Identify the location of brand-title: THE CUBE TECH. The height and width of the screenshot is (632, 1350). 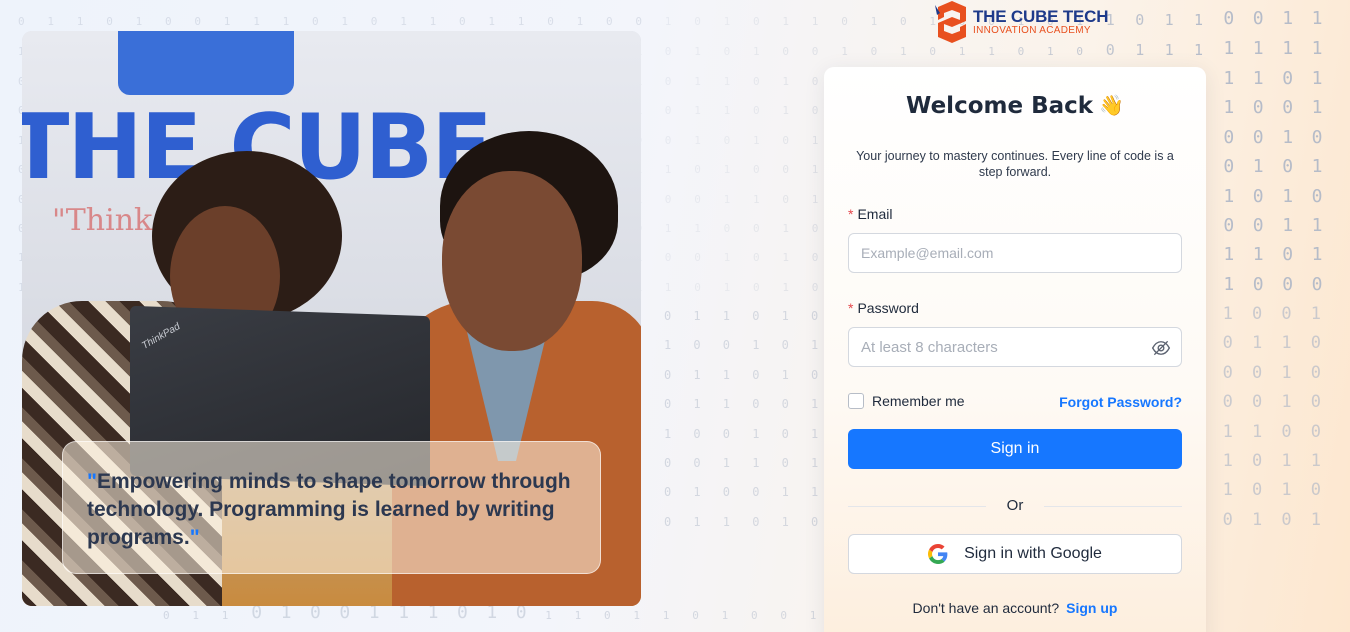
(1041, 16).